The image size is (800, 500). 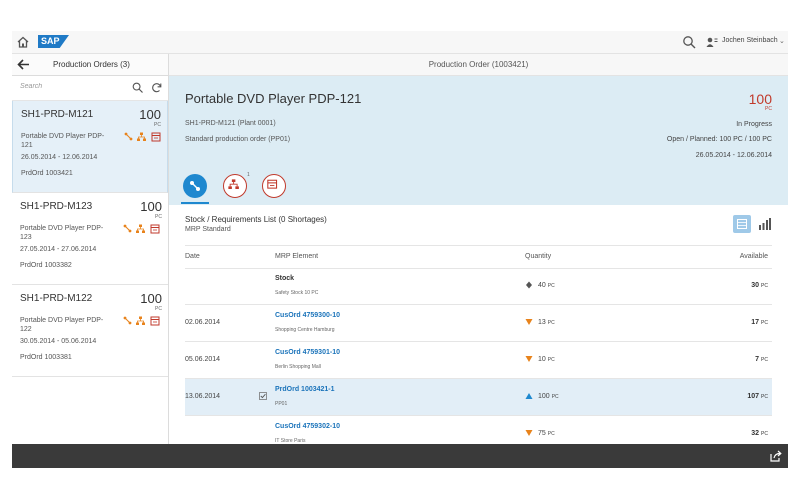 I want to click on column-header-mrp-element: MRP Element, so click(x=296, y=256).